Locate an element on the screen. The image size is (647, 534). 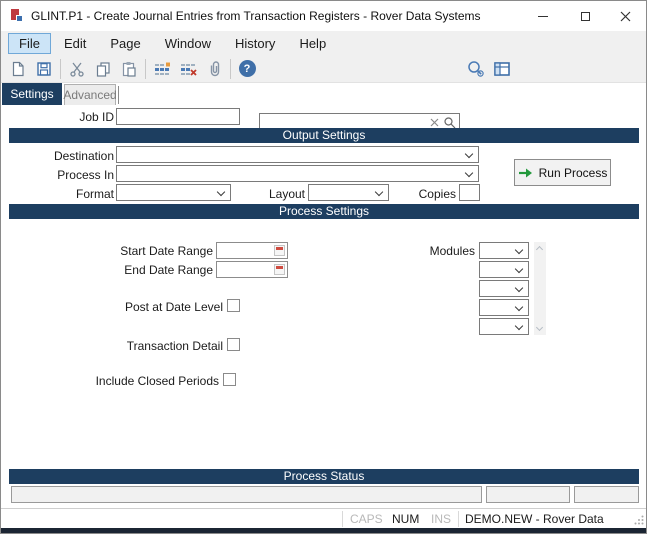
paperclip-icon is located at coordinates (215, 68).